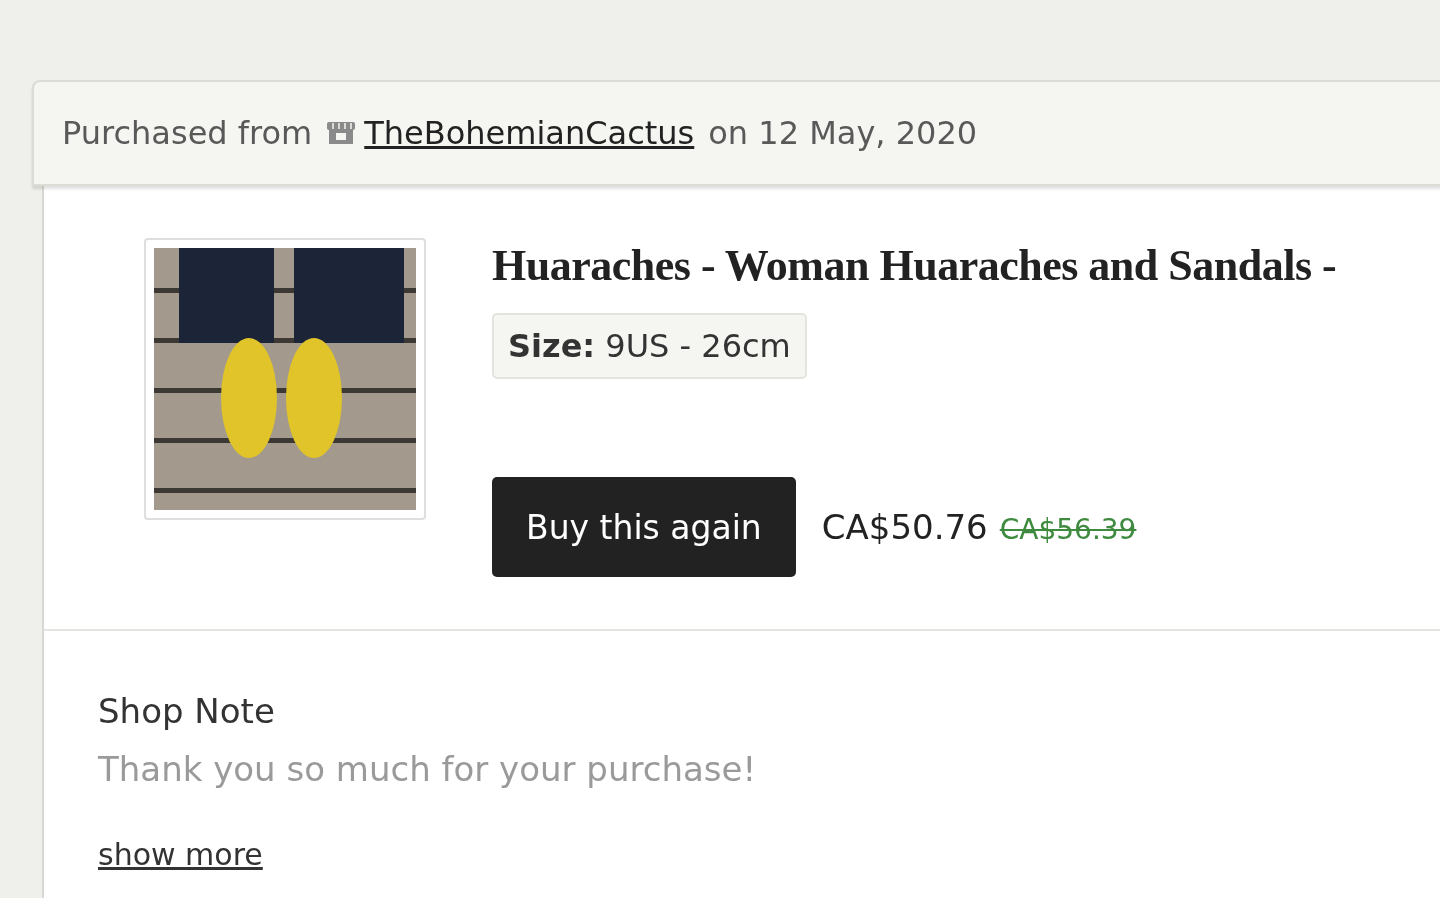 The image size is (1440, 898). What do you see at coordinates (843, 133) in the screenshot?
I see `purchase-date: on 12 May, 2020` at bounding box center [843, 133].